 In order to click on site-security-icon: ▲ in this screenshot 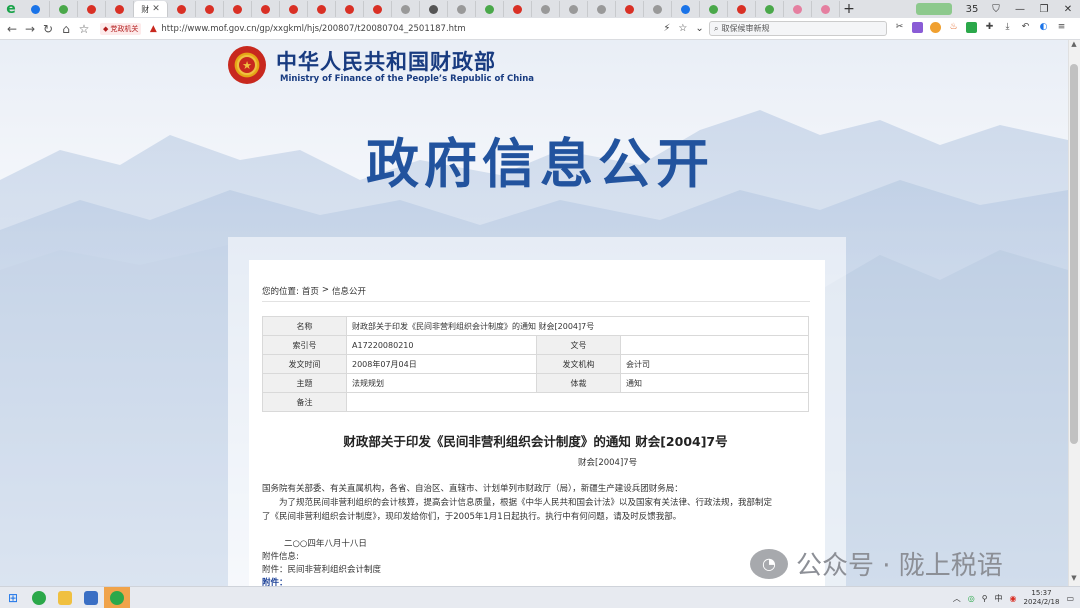, I will do `click(153, 29)`.